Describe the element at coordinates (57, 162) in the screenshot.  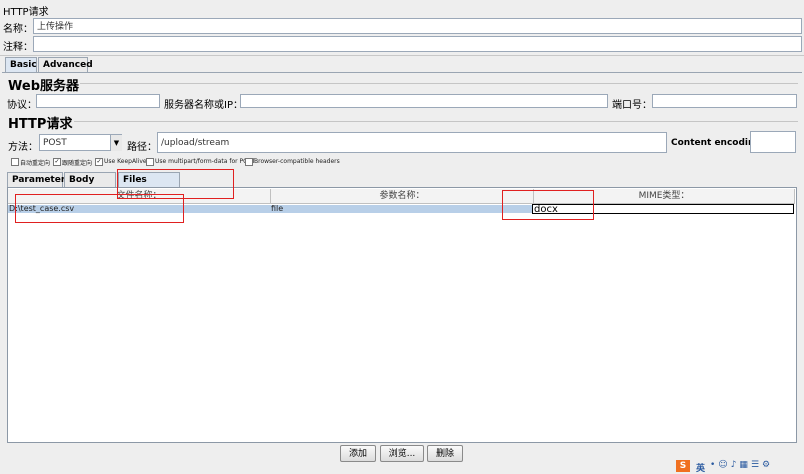
I see `follow-redirect-checkbox: ✓` at that location.